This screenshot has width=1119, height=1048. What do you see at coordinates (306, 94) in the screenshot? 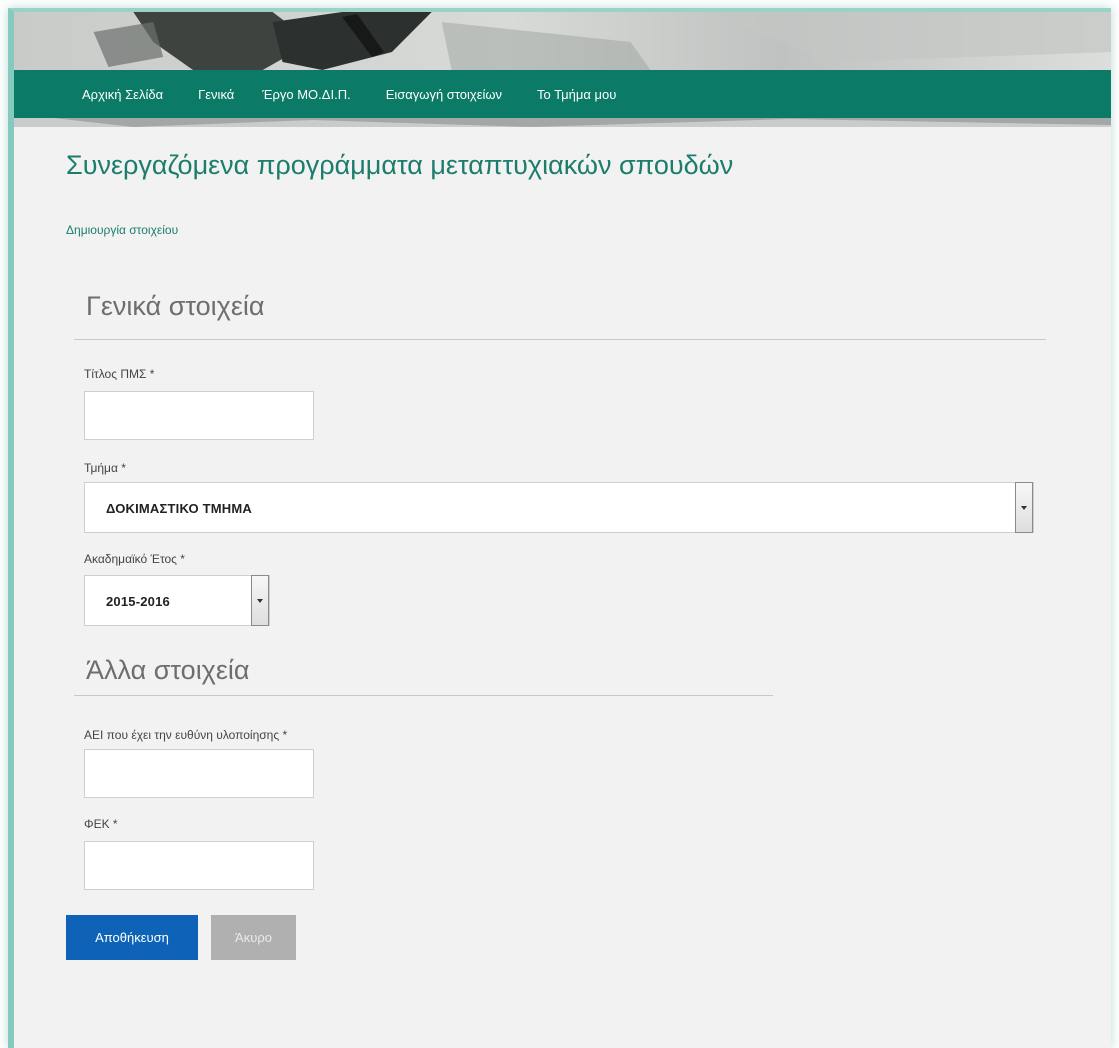
I see `nav-item-modip-project: Έργο ΜΟ.ΔΙ.Π.` at bounding box center [306, 94].